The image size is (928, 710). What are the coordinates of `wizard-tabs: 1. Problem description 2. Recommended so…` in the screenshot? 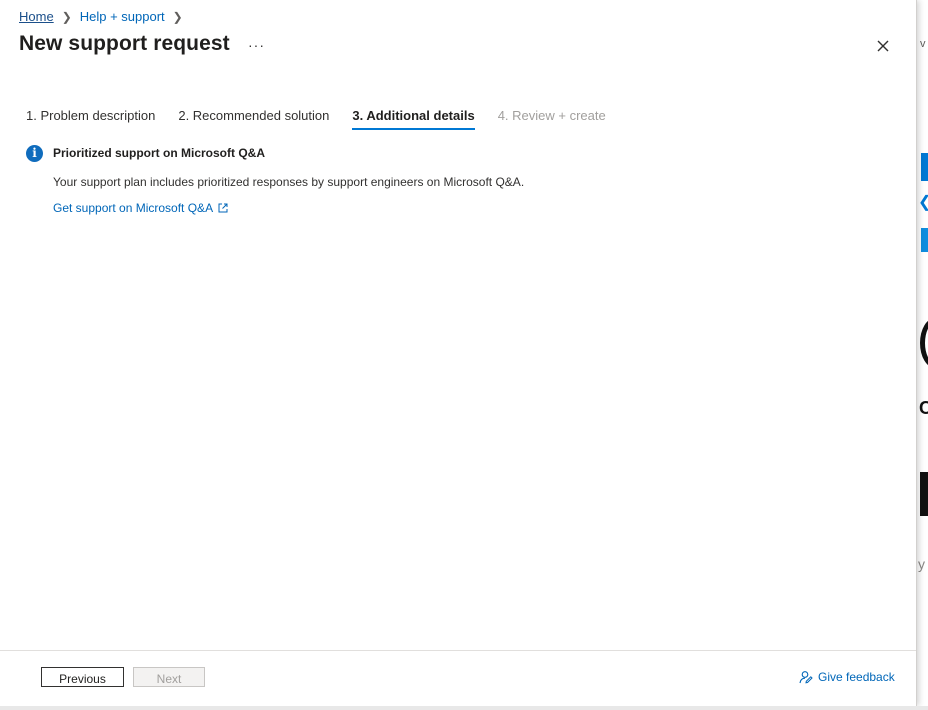 It's located at (327, 119).